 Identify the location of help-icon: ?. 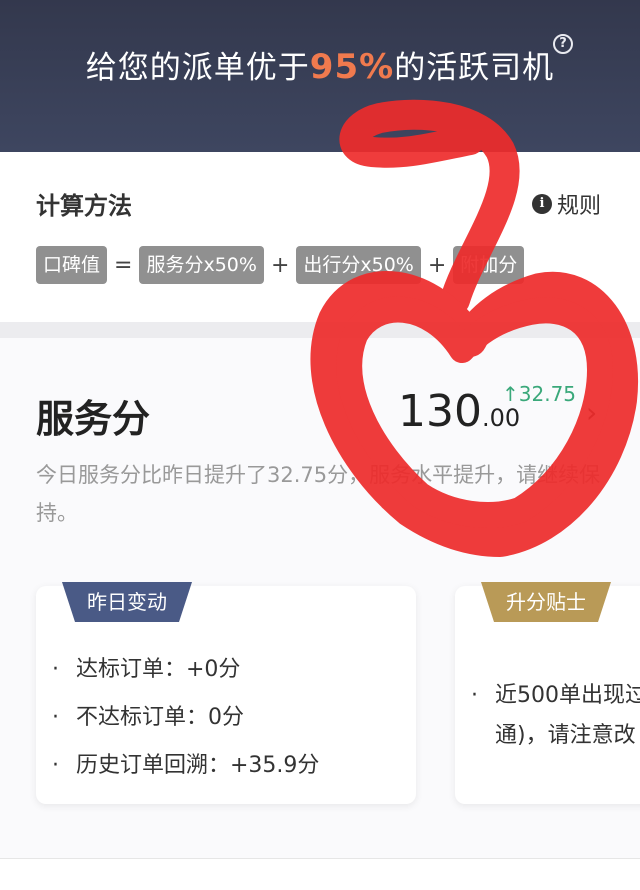
(563, 44).